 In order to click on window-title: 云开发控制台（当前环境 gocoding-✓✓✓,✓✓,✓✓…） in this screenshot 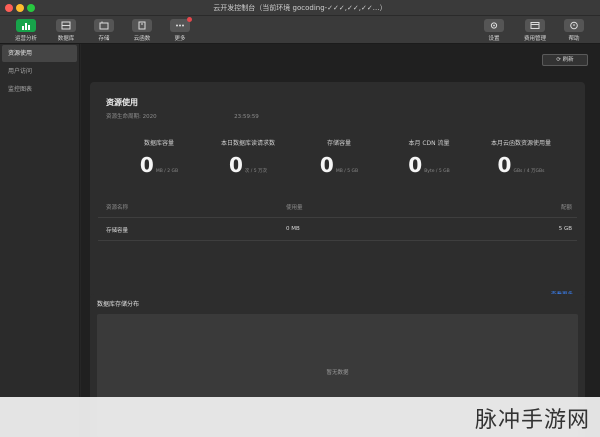, I will do `click(300, 8)`.